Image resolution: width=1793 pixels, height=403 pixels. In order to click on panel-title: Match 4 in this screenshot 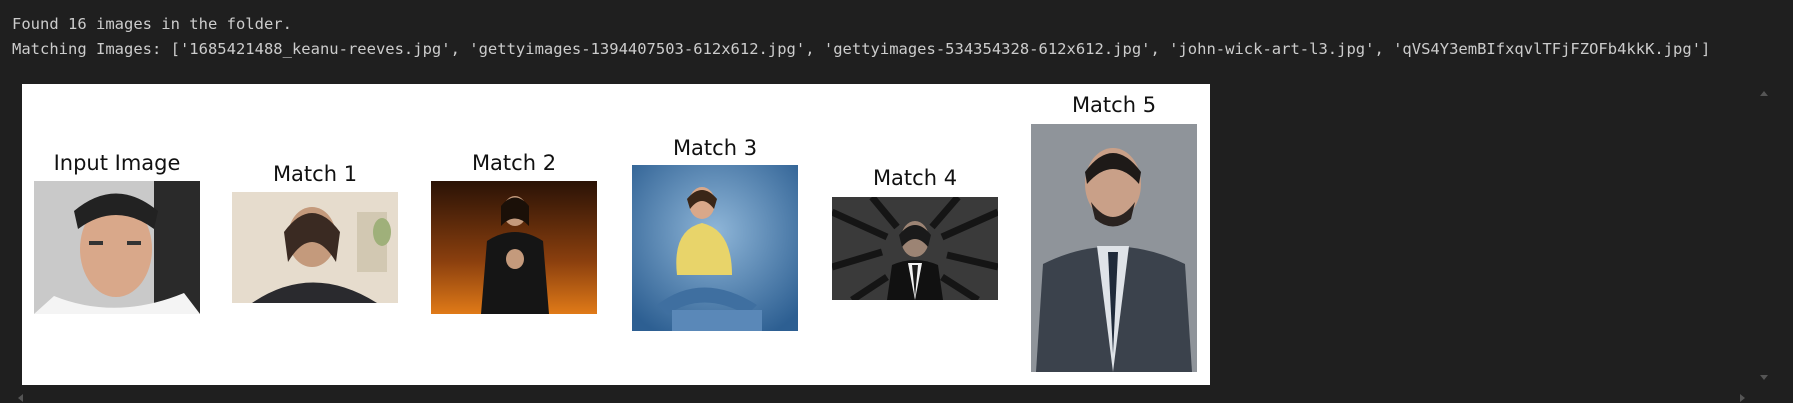, I will do `click(915, 178)`.